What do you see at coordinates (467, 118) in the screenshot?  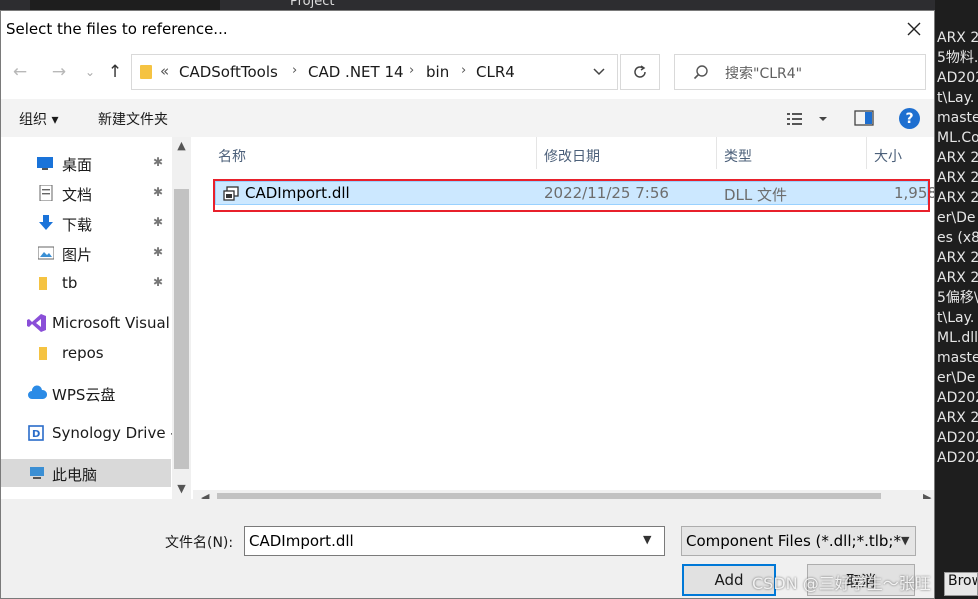 I see `command-bar: 组织 ▾ 新建文件夹 ?` at bounding box center [467, 118].